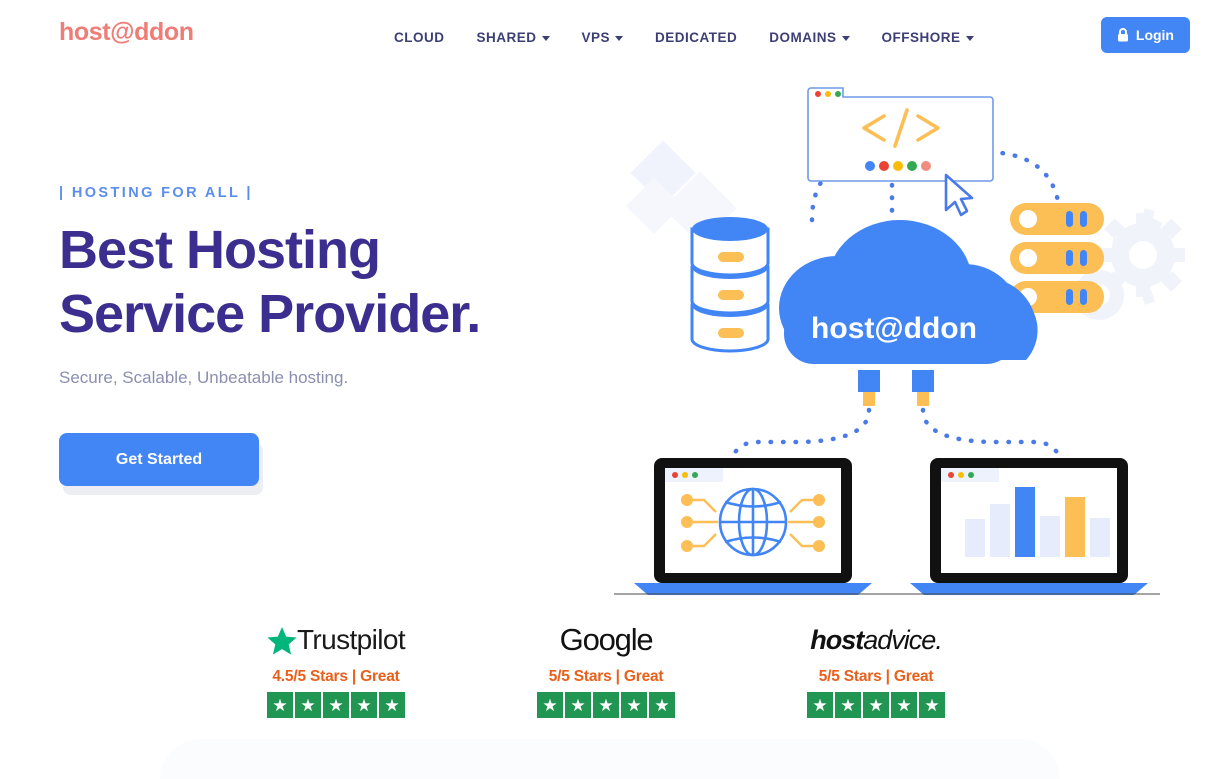  I want to click on globe-icon, so click(753, 522).